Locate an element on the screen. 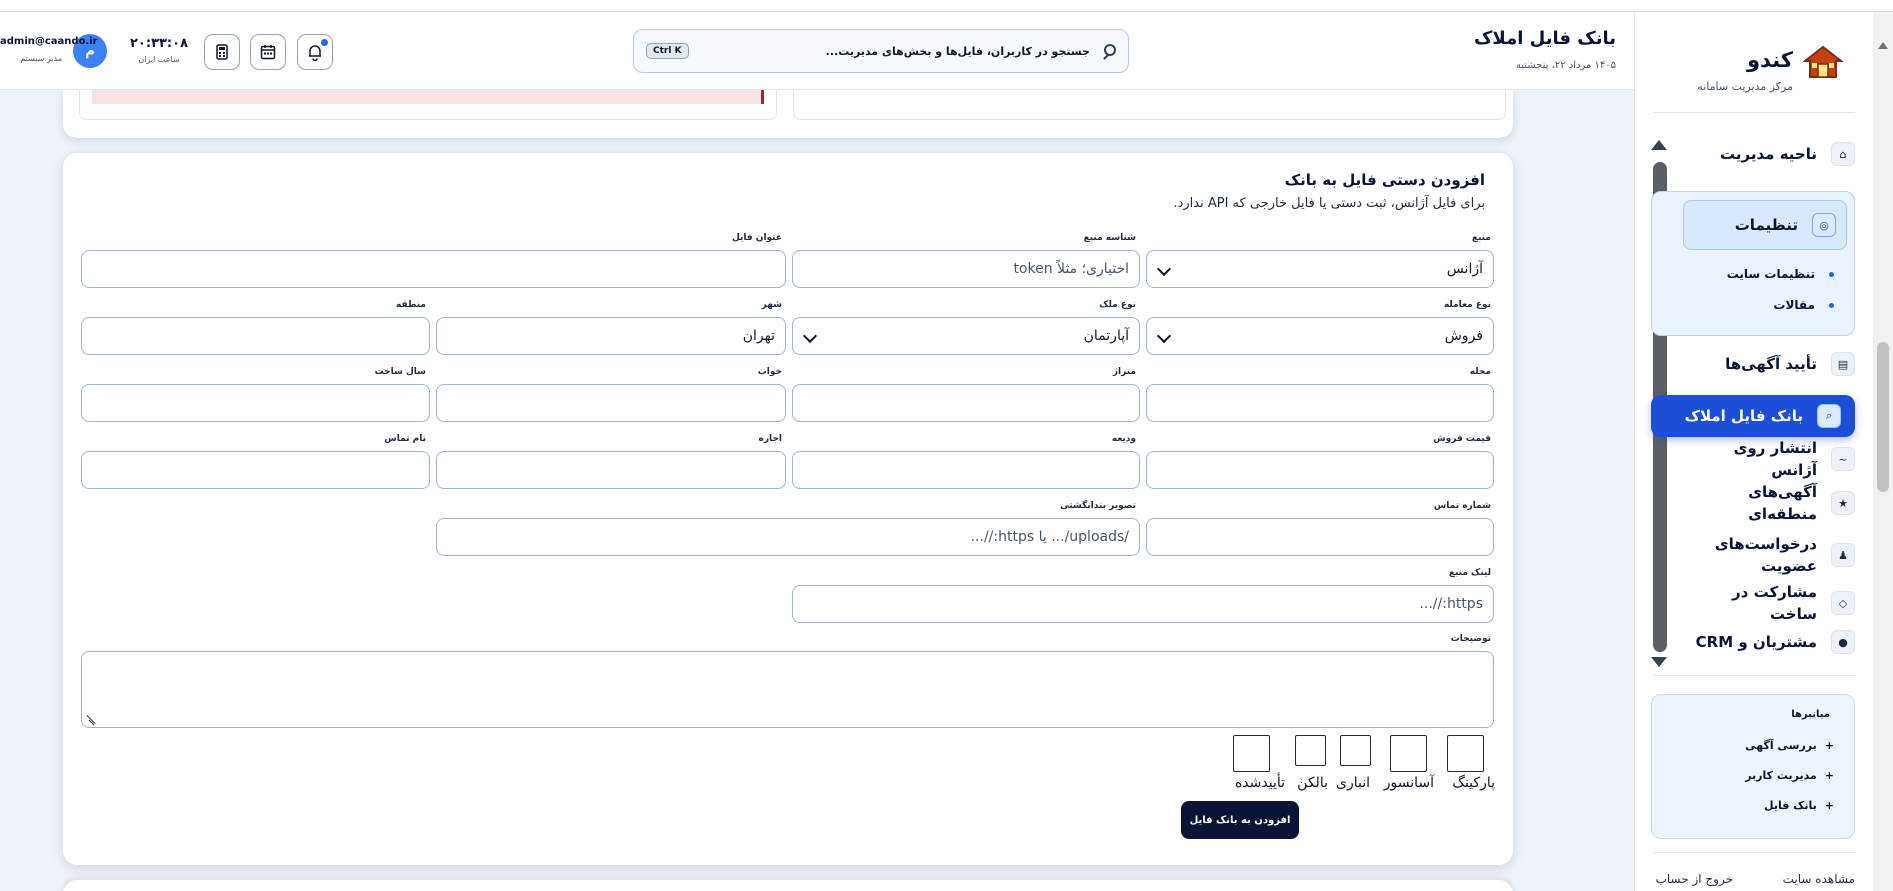 The width and height of the screenshot is (1893, 891). chevron-down-icon is located at coordinates (1164, 336).